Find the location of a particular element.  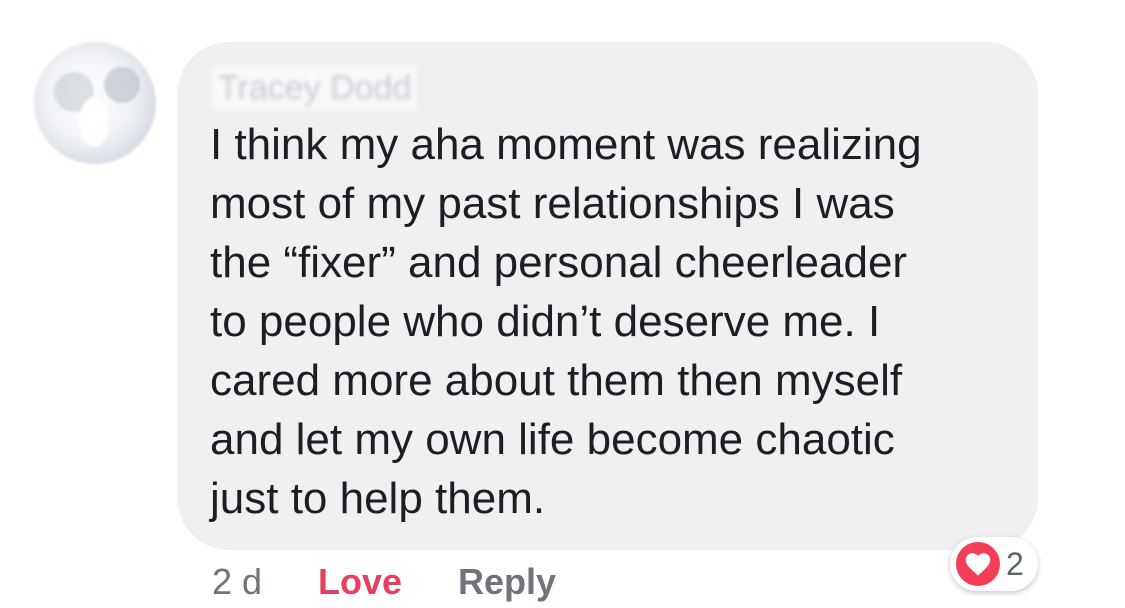

love-reaction-button: Love is located at coordinates (360, 582).